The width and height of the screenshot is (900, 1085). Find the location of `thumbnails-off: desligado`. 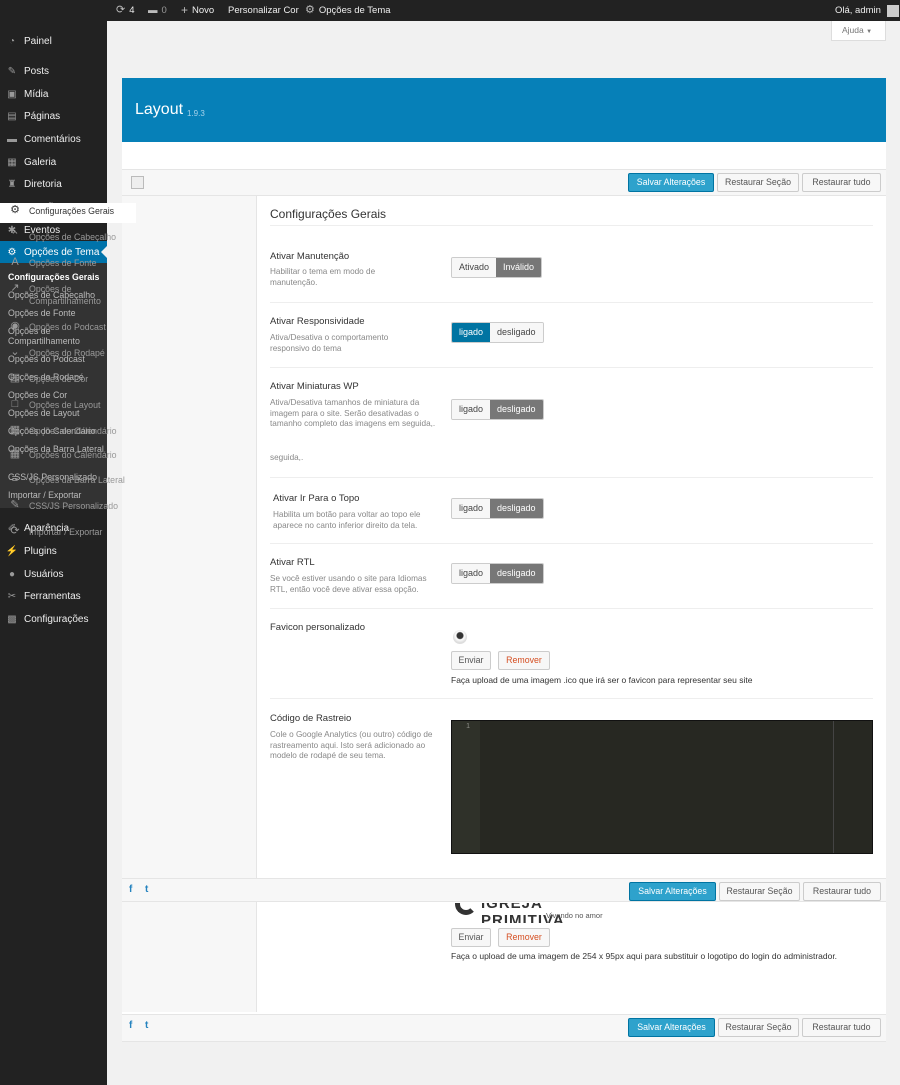

thumbnails-off: desligado is located at coordinates (516, 409).